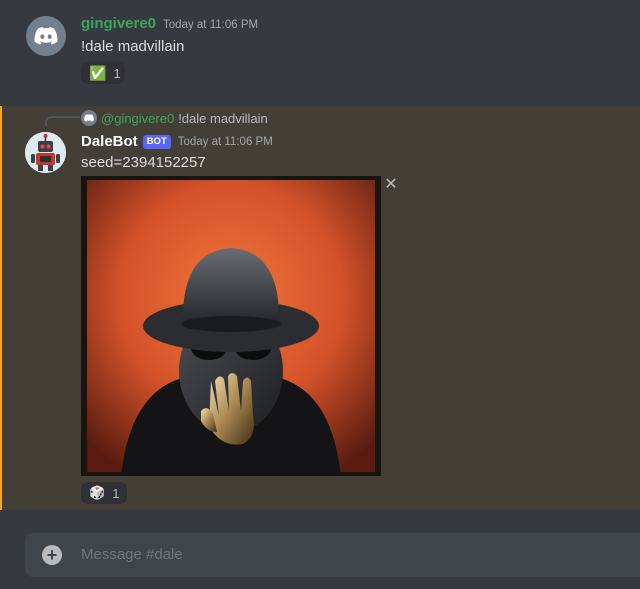 Image resolution: width=640 pixels, height=589 pixels. I want to click on reply-avatar, so click(89, 118).